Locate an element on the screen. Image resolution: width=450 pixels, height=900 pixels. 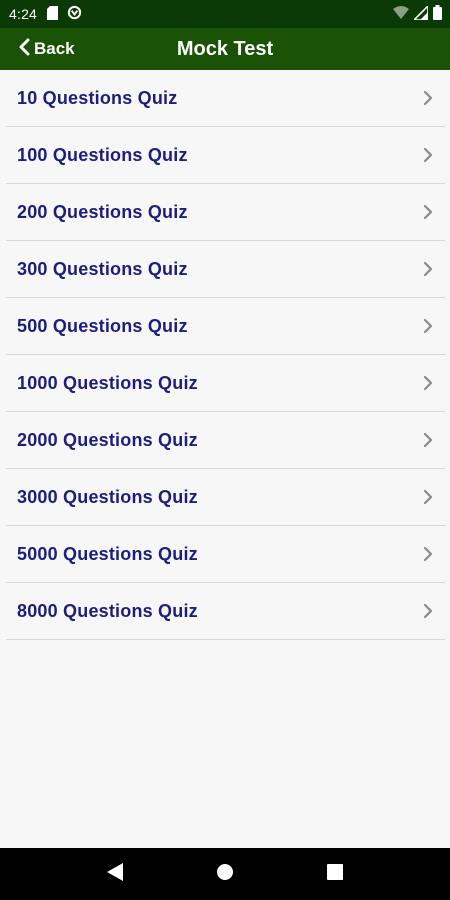
status-time: 4:24 is located at coordinates (23, 14).